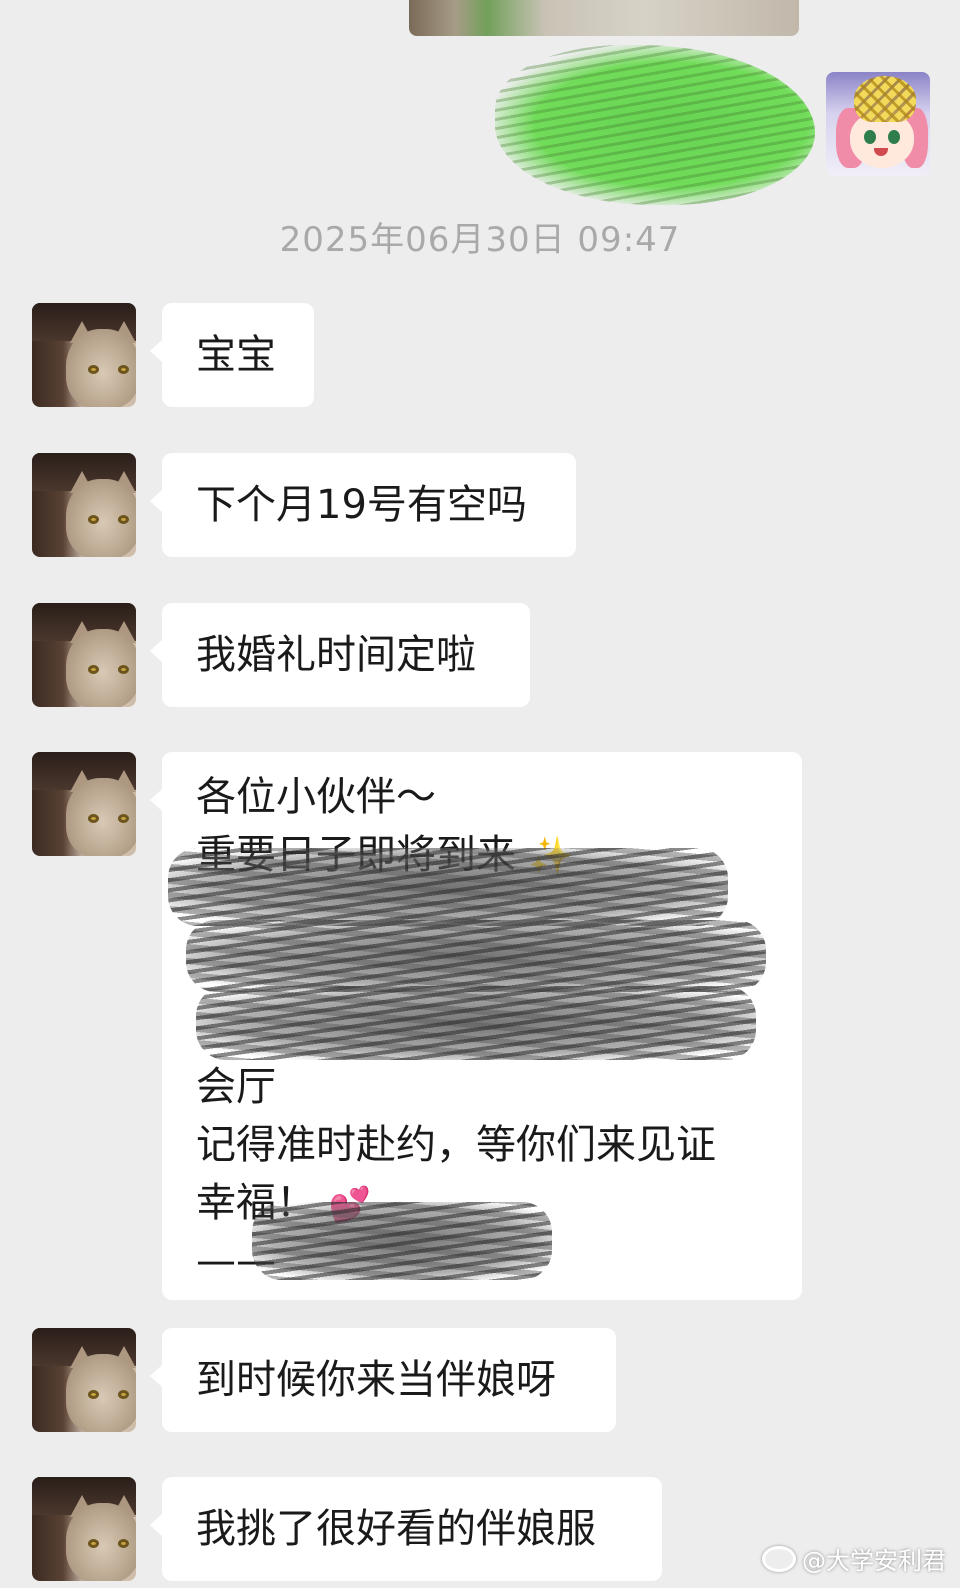  What do you see at coordinates (236, 355) in the screenshot?
I see `message-text: 宝宝` at bounding box center [236, 355].